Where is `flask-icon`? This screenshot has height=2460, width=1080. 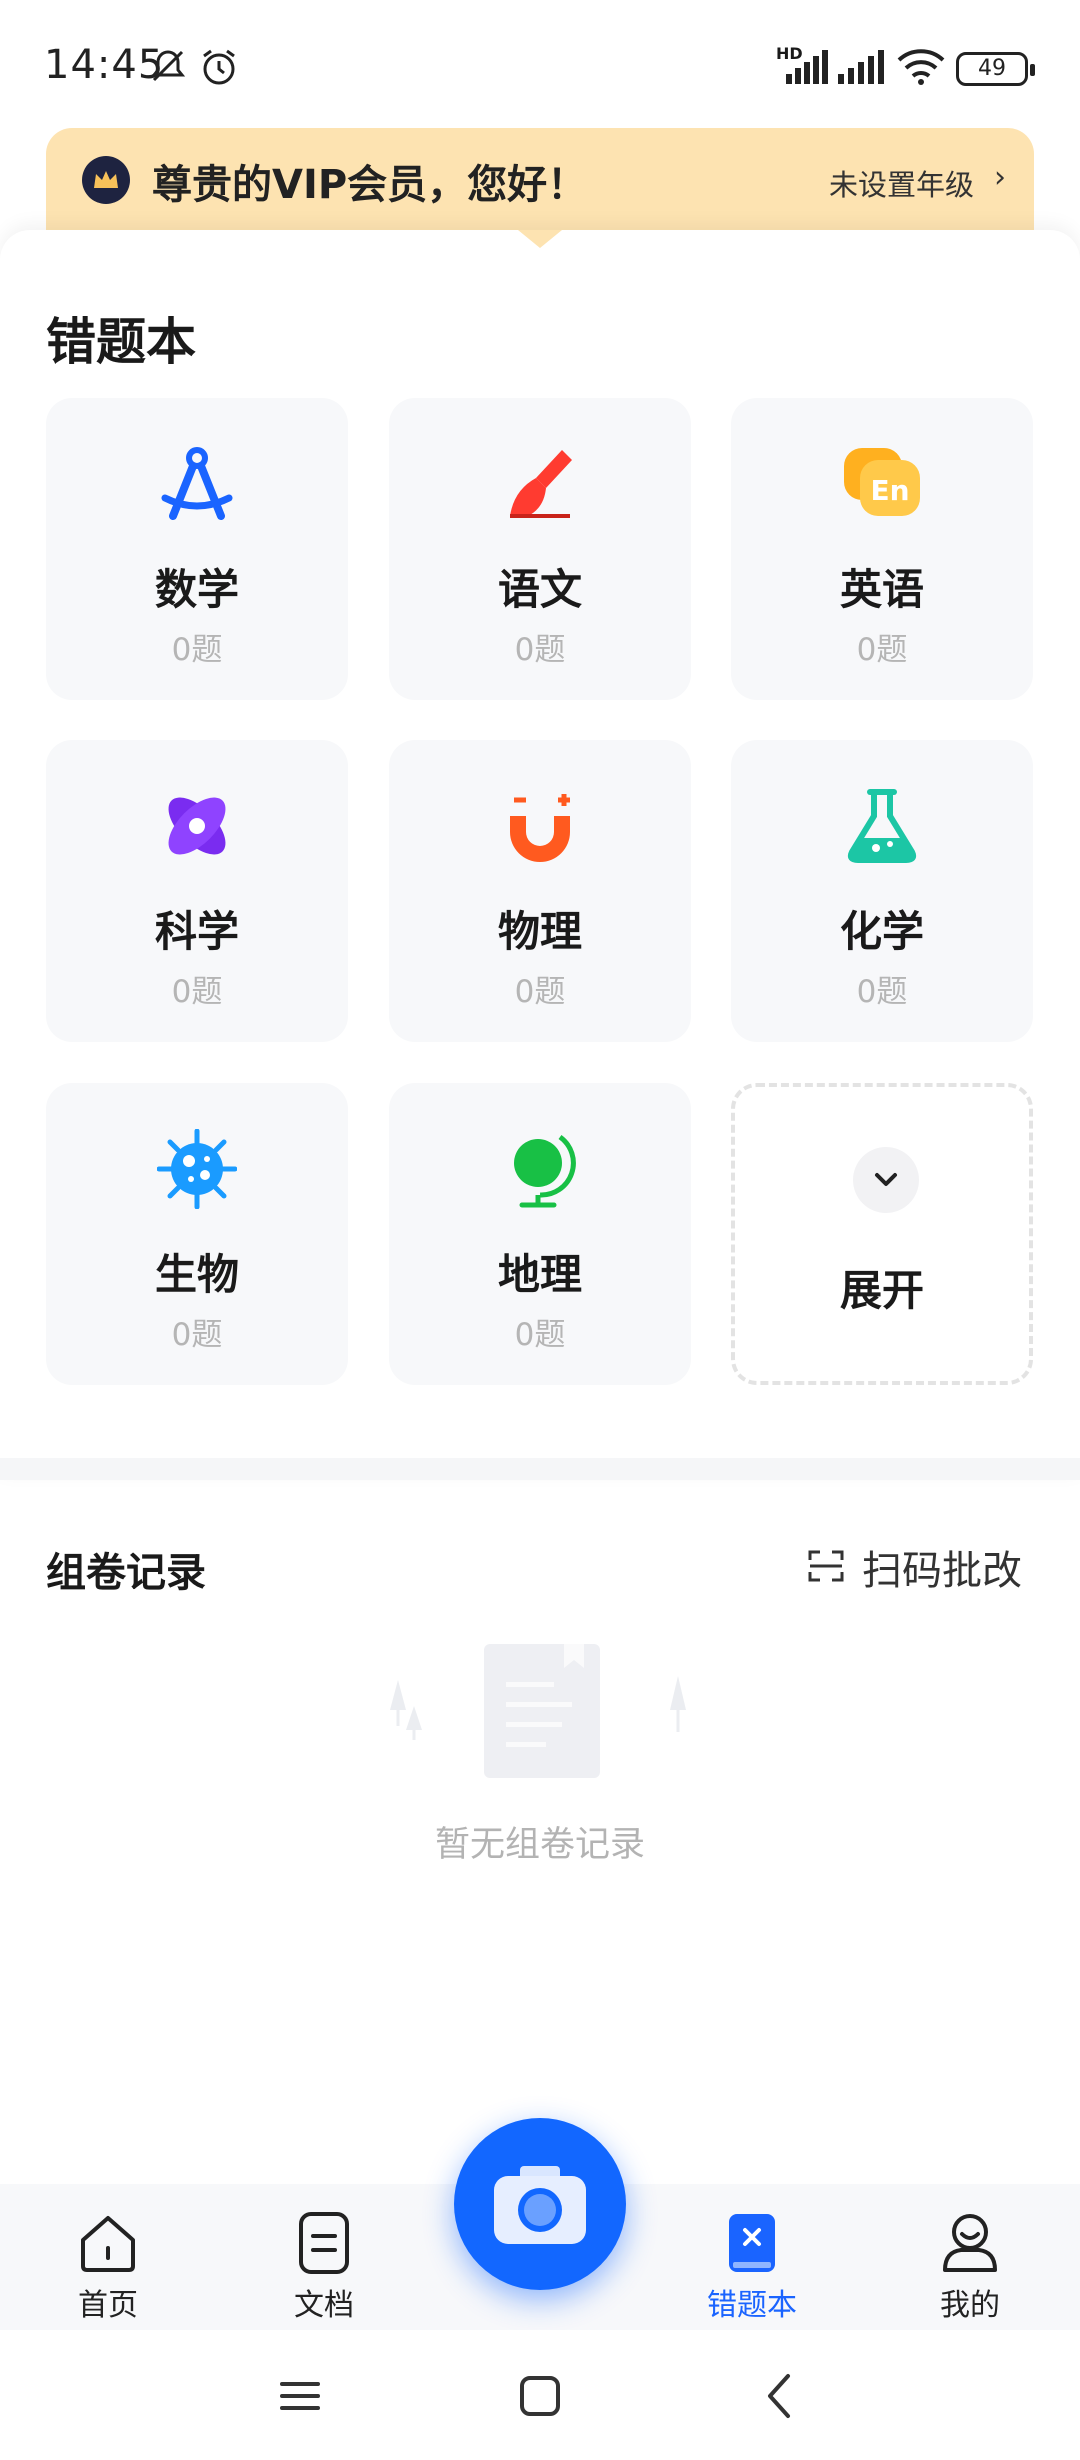
flask-icon is located at coordinates (882, 826).